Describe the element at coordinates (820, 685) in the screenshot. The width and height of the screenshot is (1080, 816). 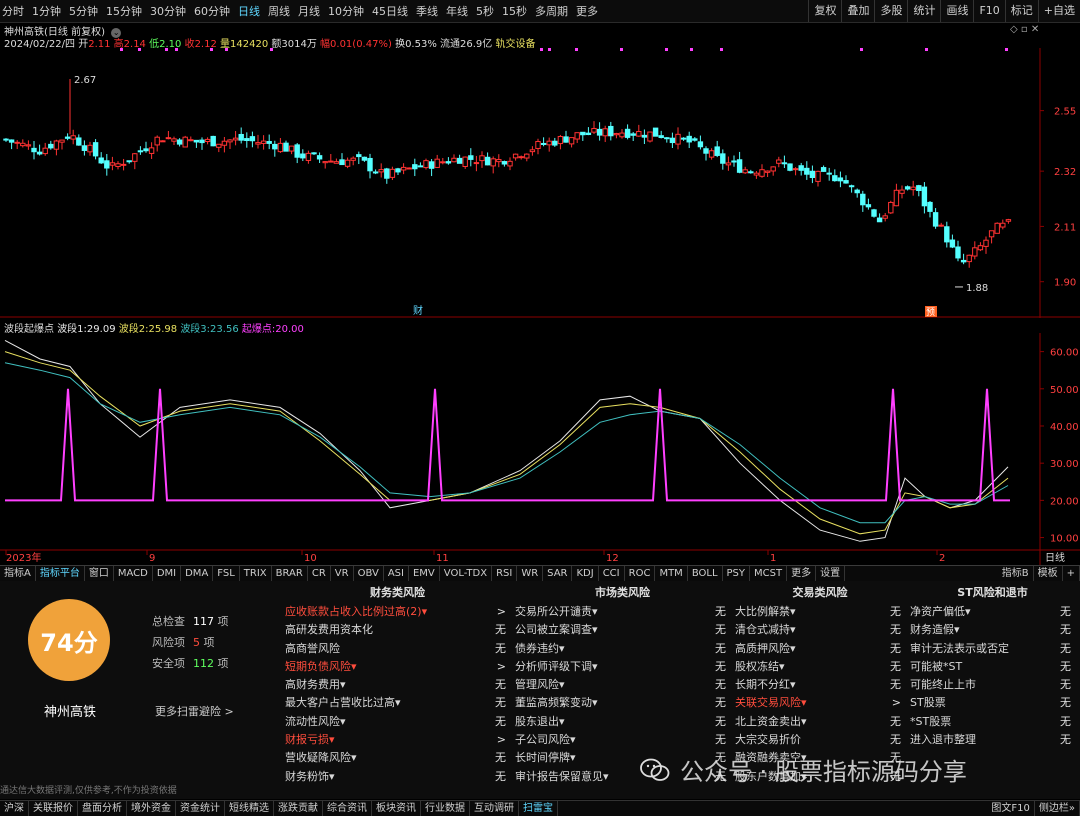
I see `risk-row: 长期不分红▾ 无` at that location.